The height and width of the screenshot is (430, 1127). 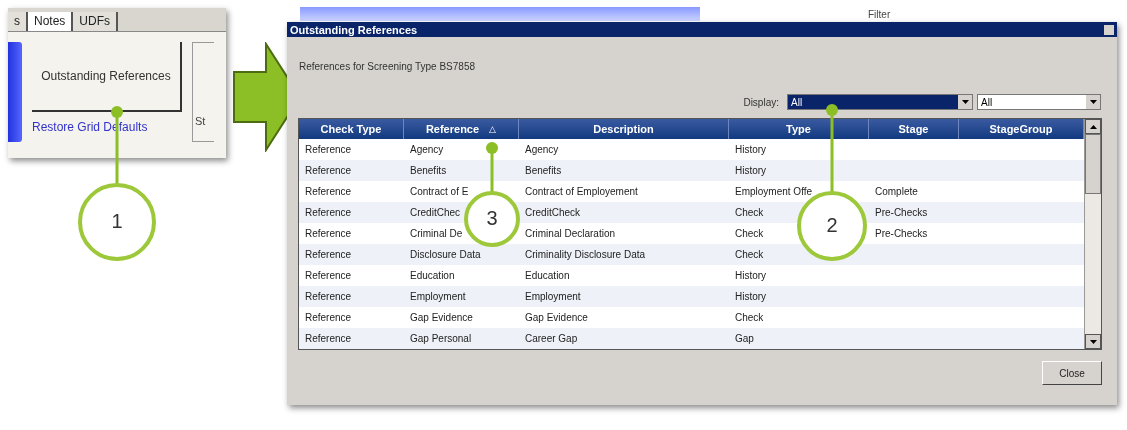 What do you see at coordinates (744, 338) in the screenshot?
I see `table-cell: Gap` at bounding box center [744, 338].